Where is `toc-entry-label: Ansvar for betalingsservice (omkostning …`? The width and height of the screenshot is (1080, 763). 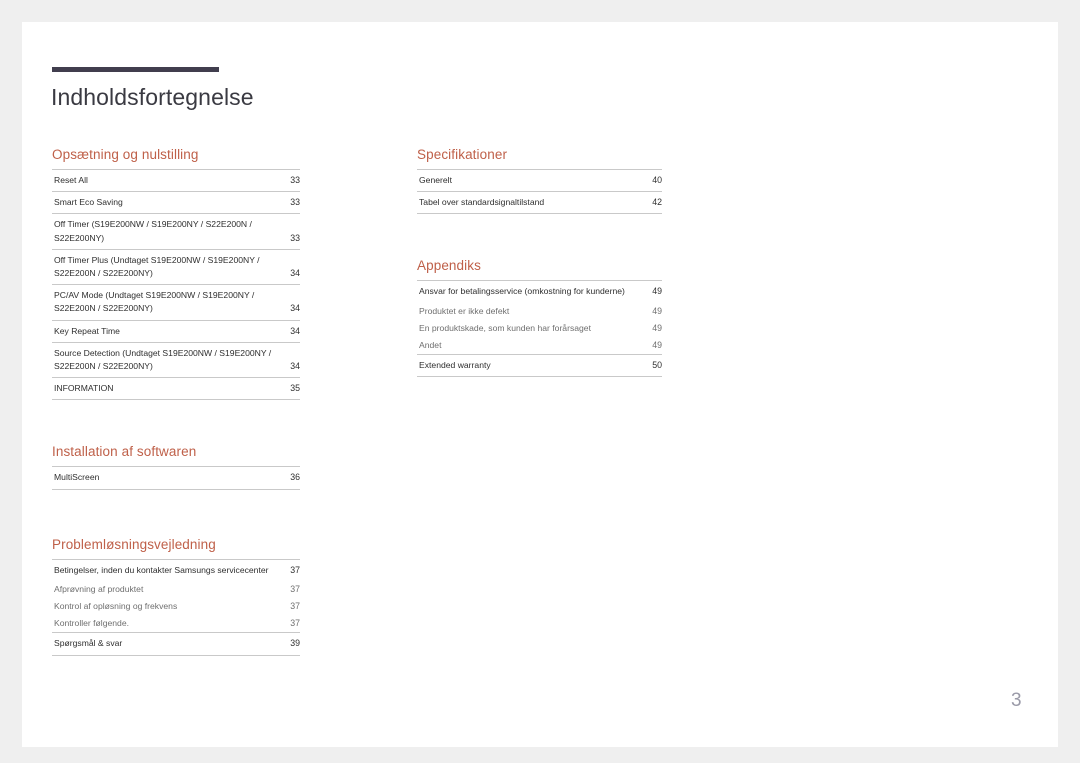
toc-entry-label: Ansvar for betalingsservice (omkostning … is located at coordinates (522, 291).